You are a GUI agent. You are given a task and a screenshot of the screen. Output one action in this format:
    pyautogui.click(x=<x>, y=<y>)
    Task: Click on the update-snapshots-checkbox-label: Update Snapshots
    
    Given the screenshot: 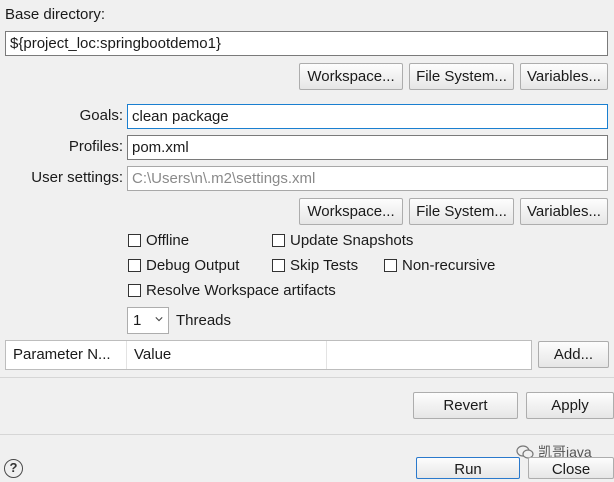 What is the action you would take?
    pyautogui.click(x=352, y=240)
    